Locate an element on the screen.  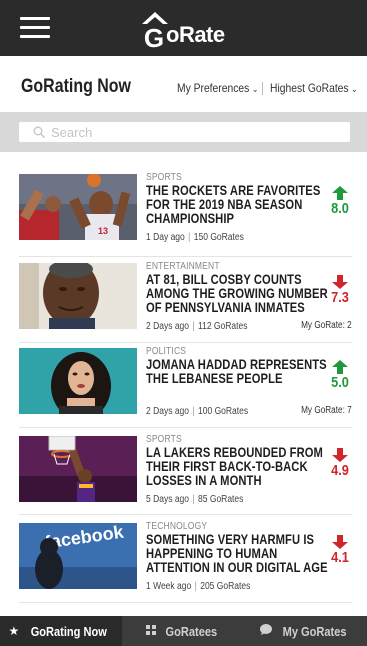
basketball-player-photo: 13 is located at coordinates (78, 207).